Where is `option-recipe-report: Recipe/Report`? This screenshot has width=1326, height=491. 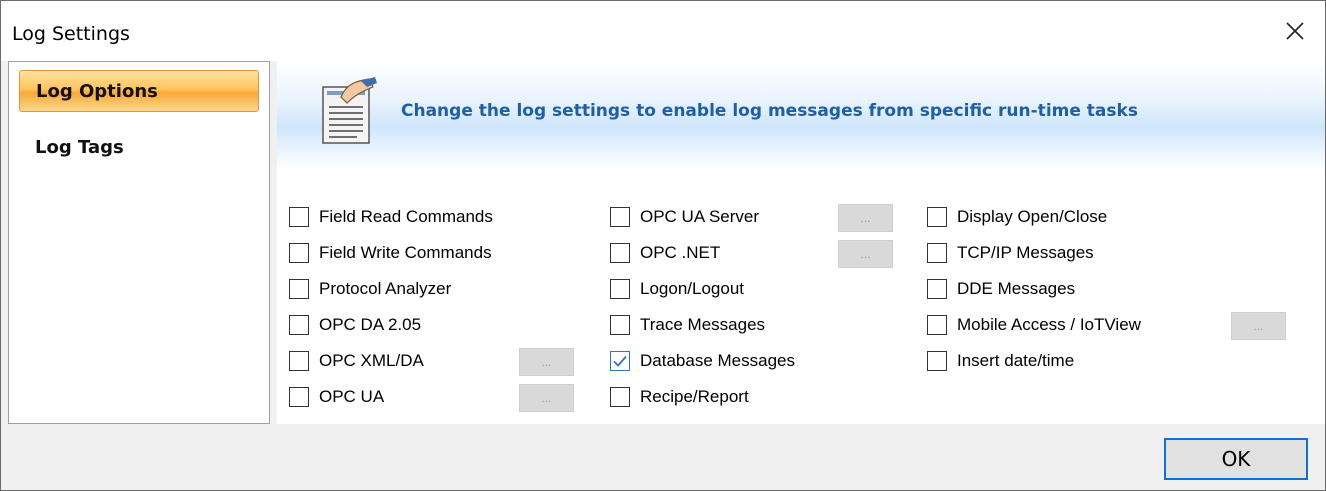
option-recipe-report: Recipe/Report is located at coordinates (679, 397).